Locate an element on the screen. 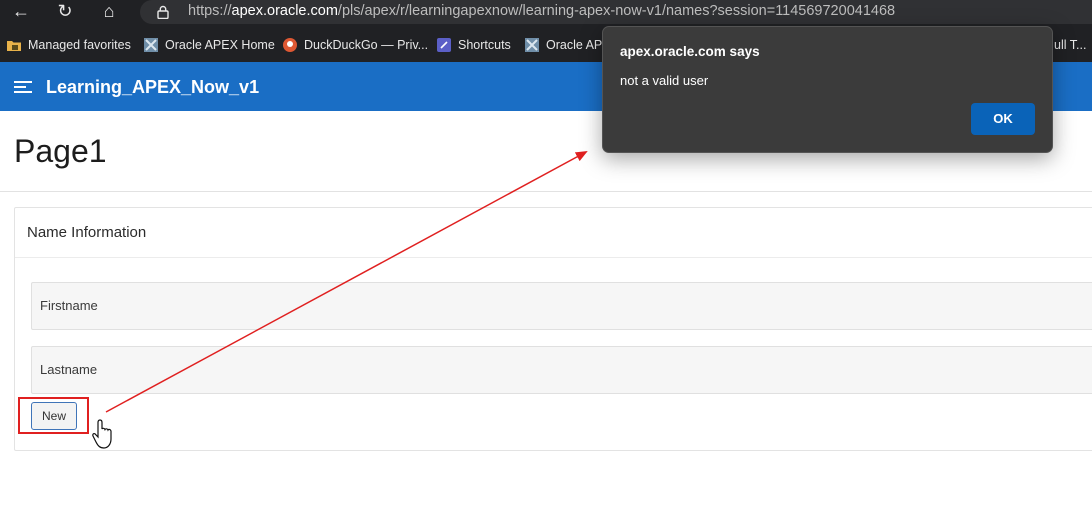 The image size is (1092, 524). ok-button: OK is located at coordinates (1003, 119).